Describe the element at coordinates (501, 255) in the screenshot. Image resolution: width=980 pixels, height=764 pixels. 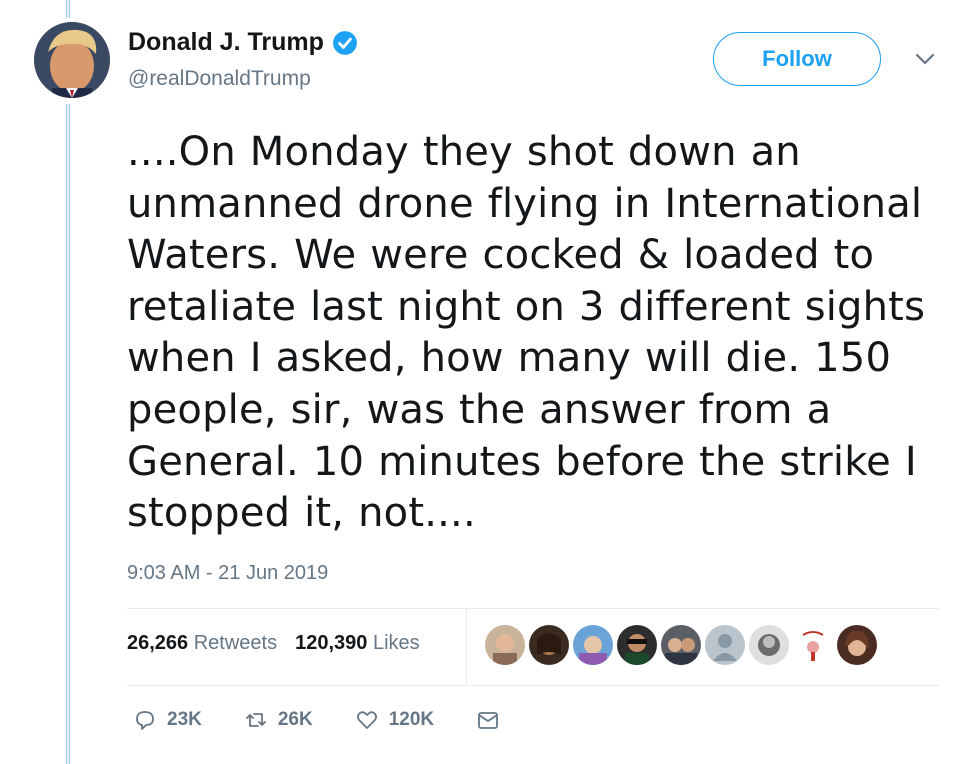
I see `tweet-line: Waters. We were cocked & loaded to` at that location.